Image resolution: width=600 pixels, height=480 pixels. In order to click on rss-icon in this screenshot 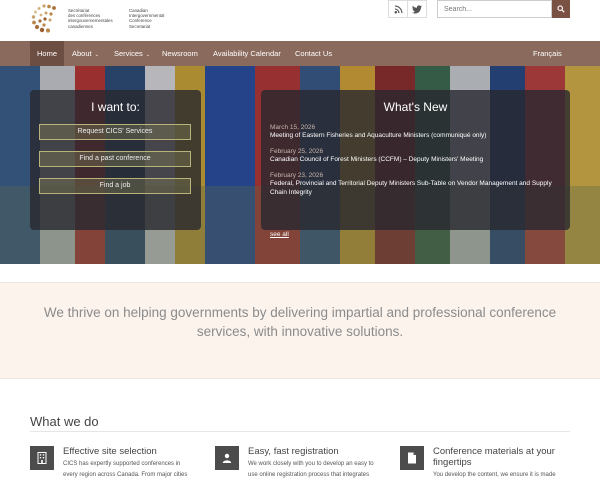, I will do `click(398, 8)`.